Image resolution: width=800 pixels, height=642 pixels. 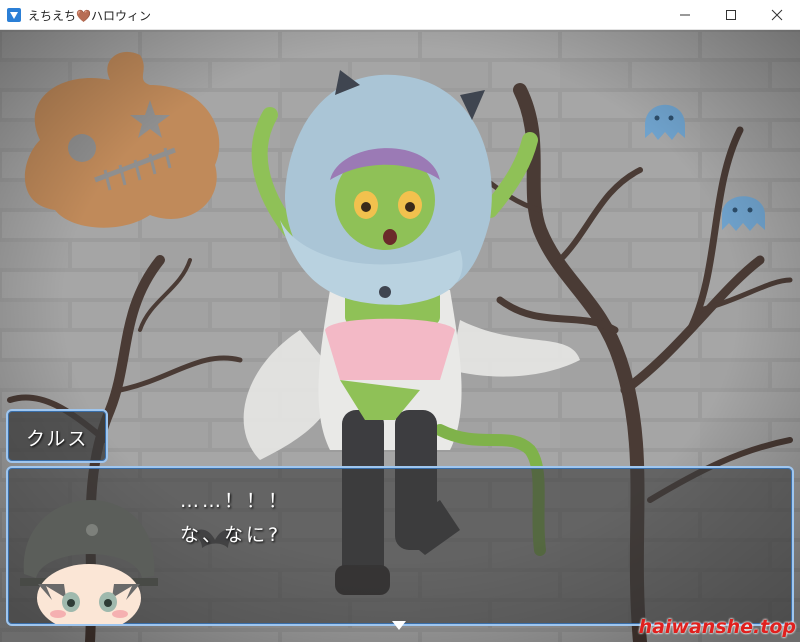 I want to click on close-button, so click(x=777, y=15).